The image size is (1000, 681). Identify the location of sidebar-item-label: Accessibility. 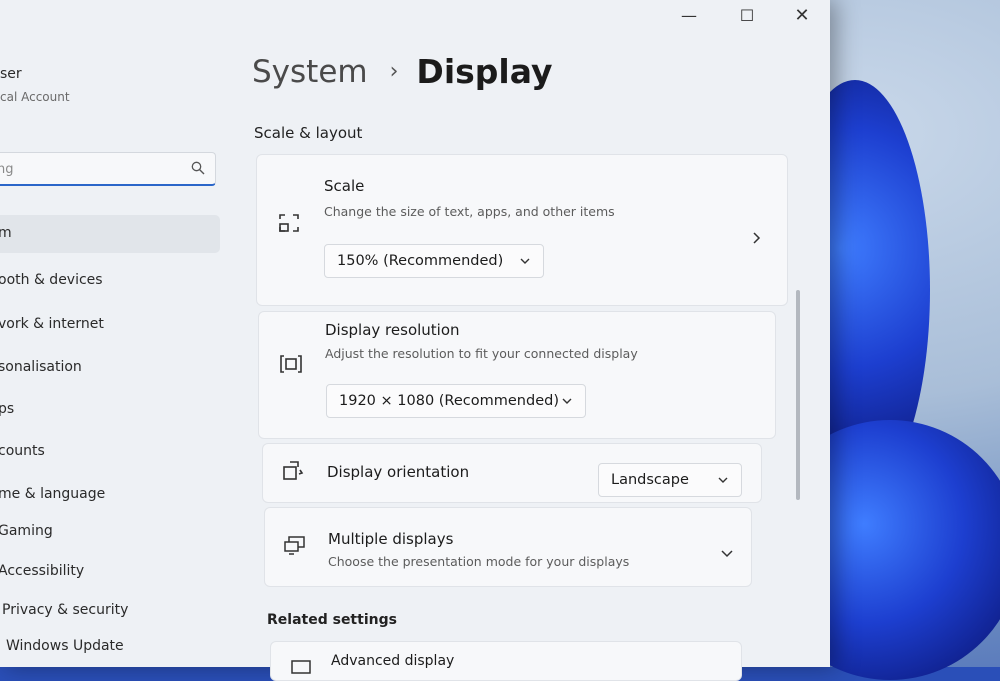
(42, 571).